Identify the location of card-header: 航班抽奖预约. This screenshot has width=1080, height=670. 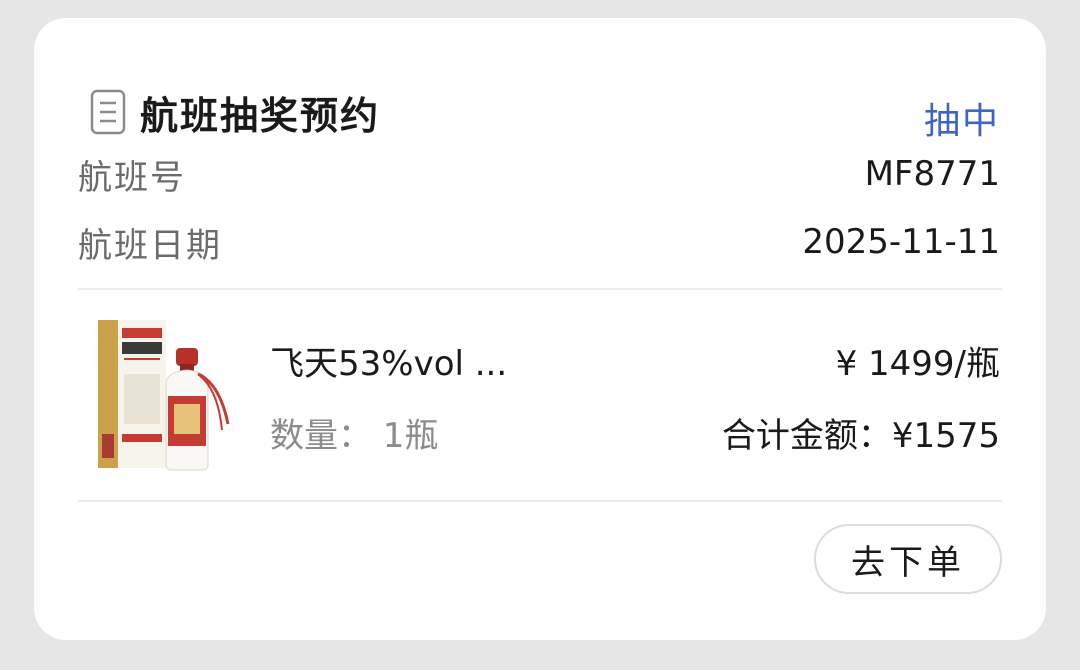
(235, 112).